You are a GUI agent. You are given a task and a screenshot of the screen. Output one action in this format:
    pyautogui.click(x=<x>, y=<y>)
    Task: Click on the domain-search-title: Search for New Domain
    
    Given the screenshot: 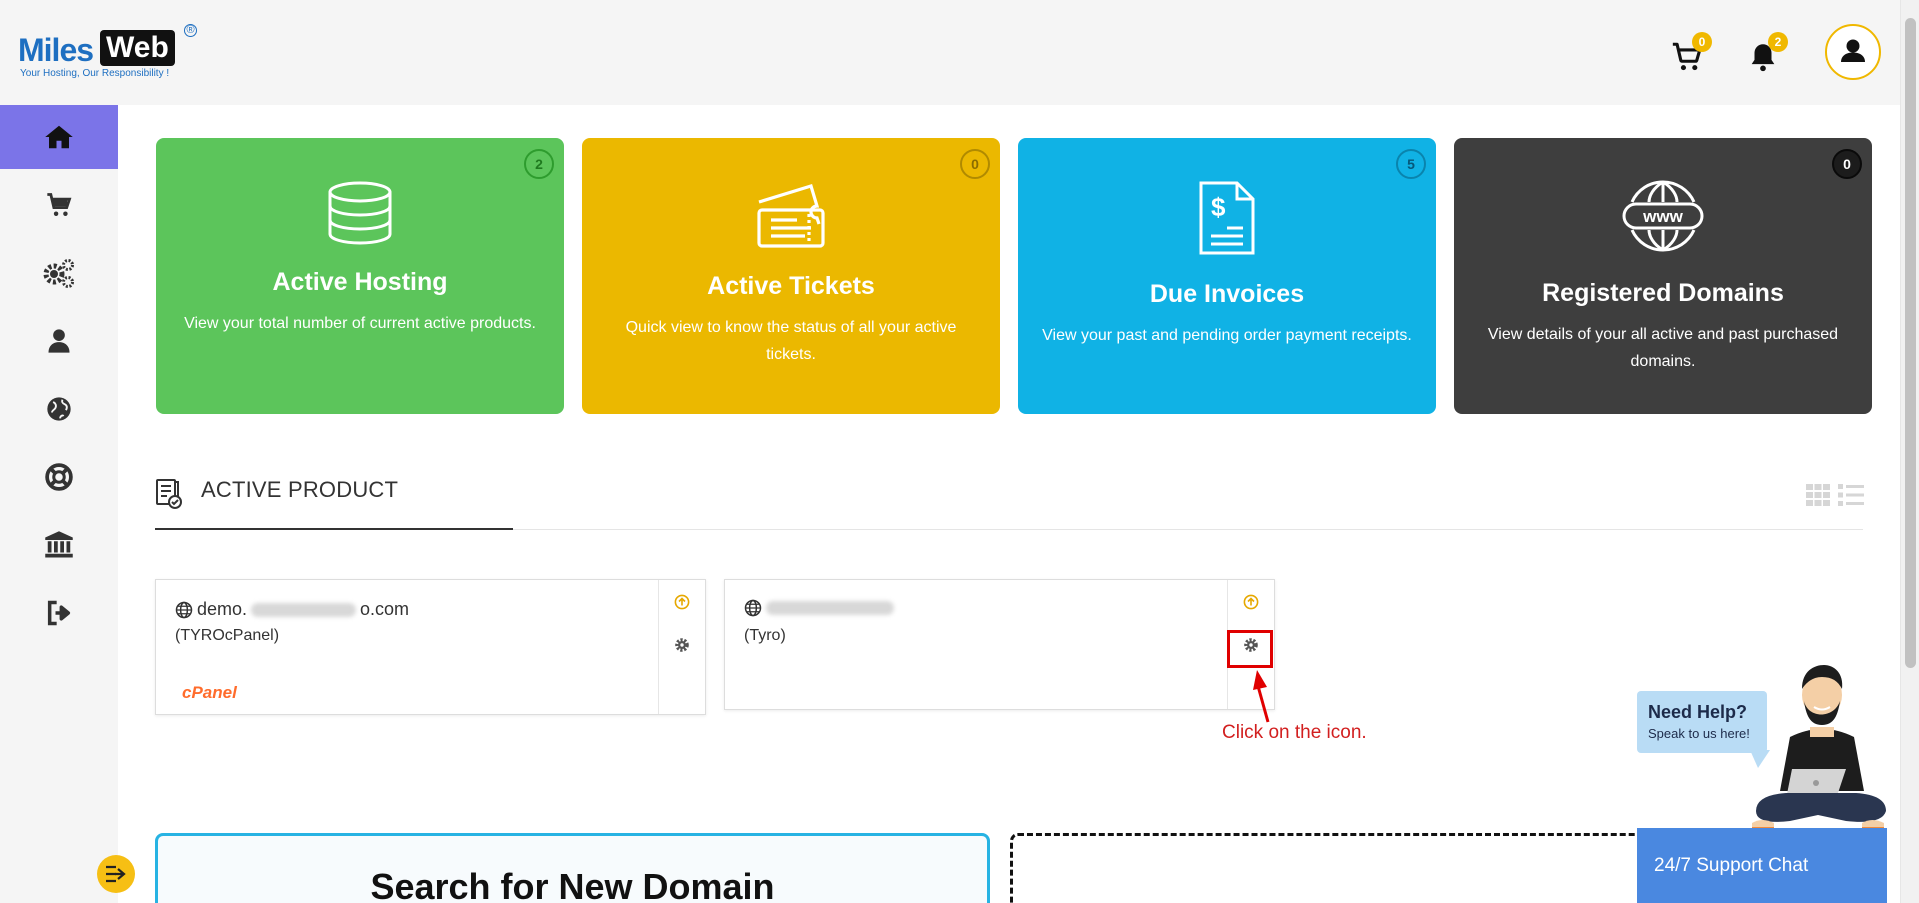 What is the action you would take?
    pyautogui.click(x=572, y=884)
    